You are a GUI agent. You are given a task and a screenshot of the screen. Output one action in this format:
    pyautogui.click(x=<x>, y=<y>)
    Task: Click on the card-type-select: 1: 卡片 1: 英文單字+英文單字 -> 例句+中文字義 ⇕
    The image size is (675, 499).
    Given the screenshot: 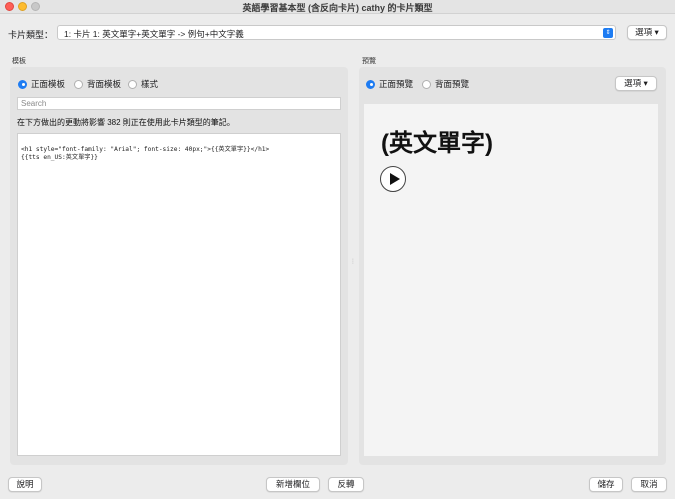 What is the action you would take?
    pyautogui.click(x=336, y=32)
    